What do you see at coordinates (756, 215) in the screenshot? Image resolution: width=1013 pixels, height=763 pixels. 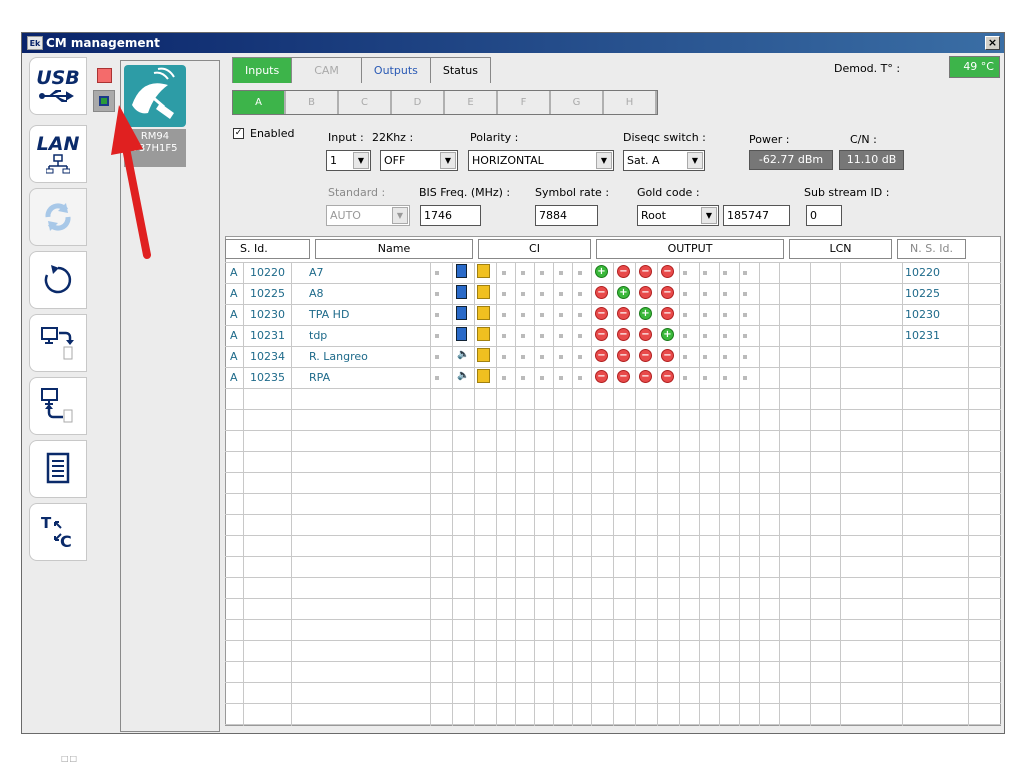 I see `gold-code-input: 185747` at bounding box center [756, 215].